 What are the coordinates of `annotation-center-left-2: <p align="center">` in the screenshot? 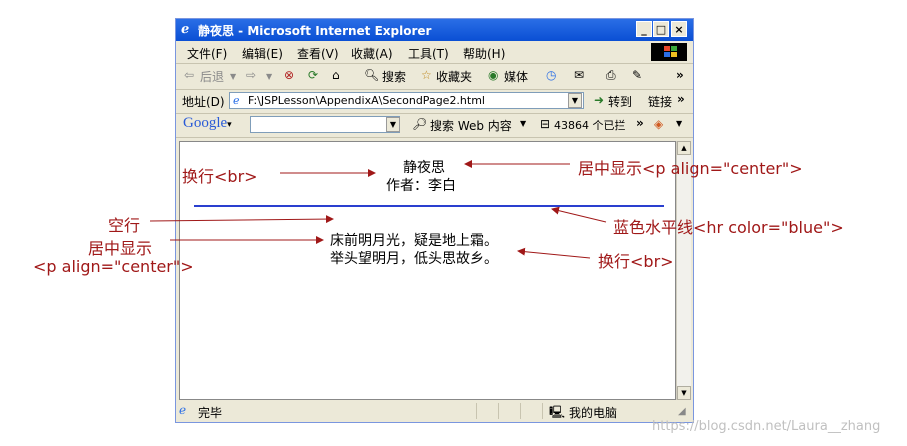 It's located at (113, 266).